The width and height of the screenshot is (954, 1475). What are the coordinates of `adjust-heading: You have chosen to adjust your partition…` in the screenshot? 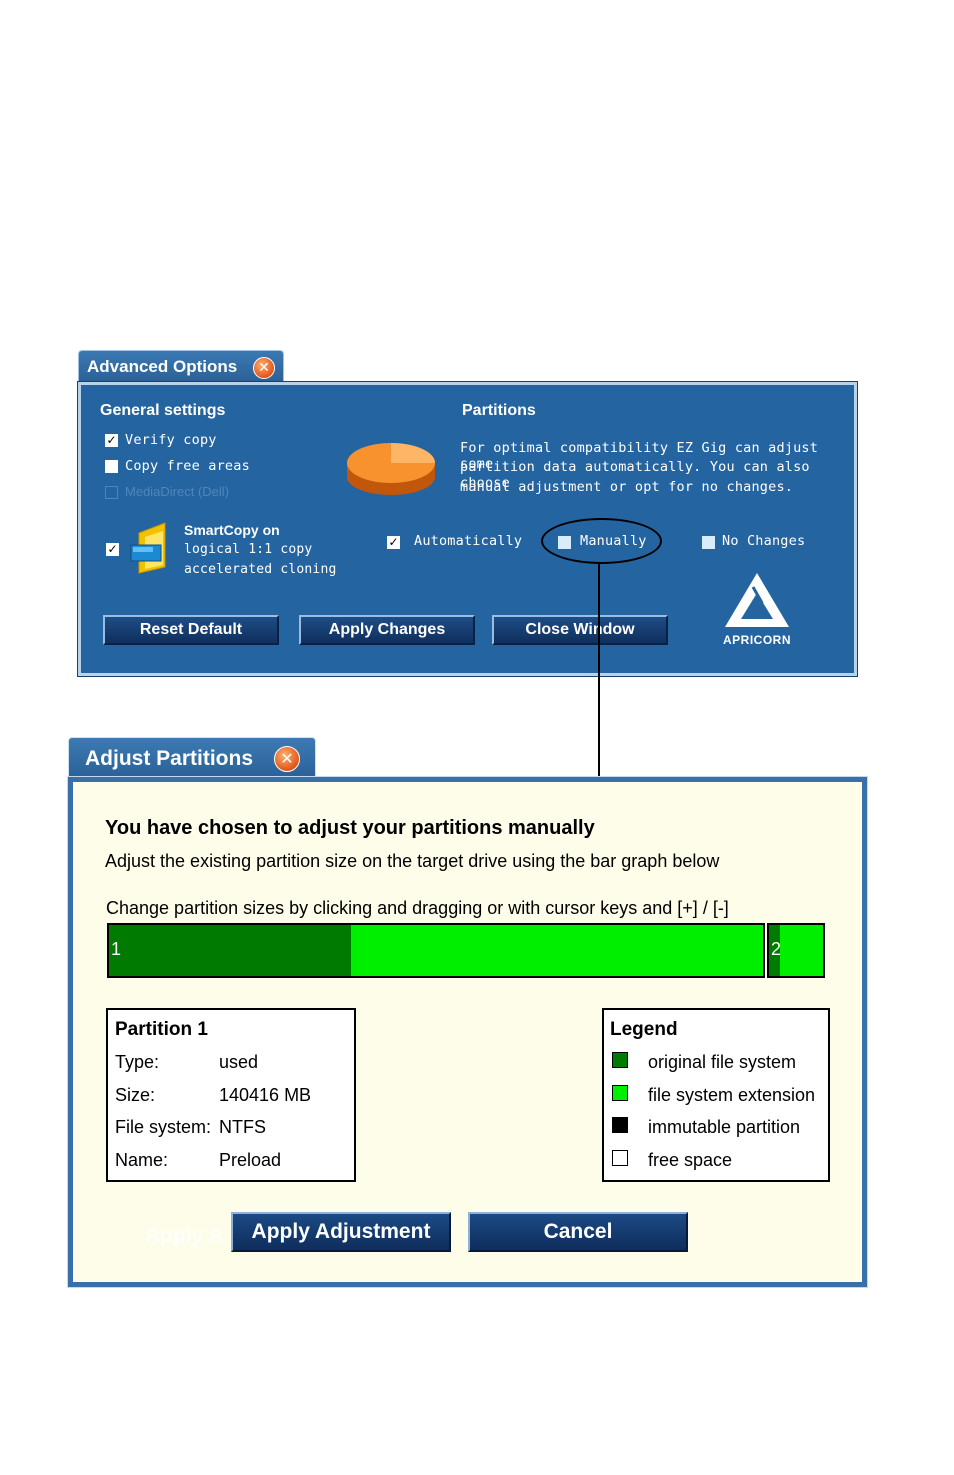 It's located at (350, 828).